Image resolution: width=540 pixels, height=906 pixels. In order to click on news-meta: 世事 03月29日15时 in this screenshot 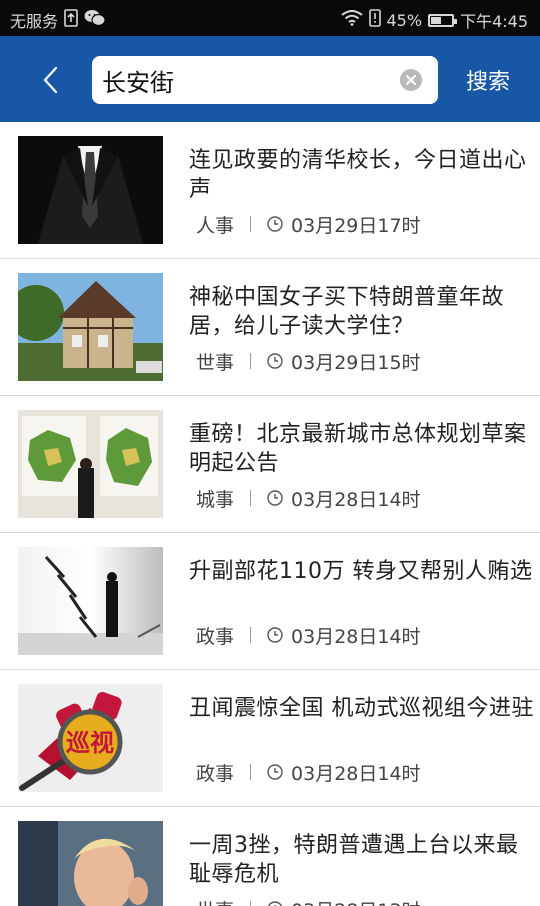, I will do `click(308, 361)`.